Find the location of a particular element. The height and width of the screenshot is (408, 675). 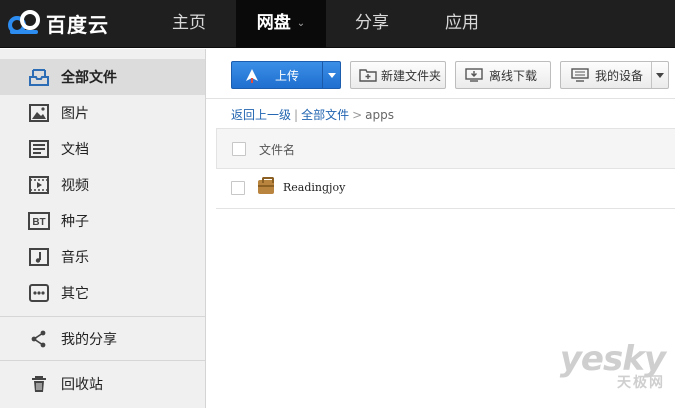

new-folder-label: 新建文件夹 is located at coordinates (411, 75).